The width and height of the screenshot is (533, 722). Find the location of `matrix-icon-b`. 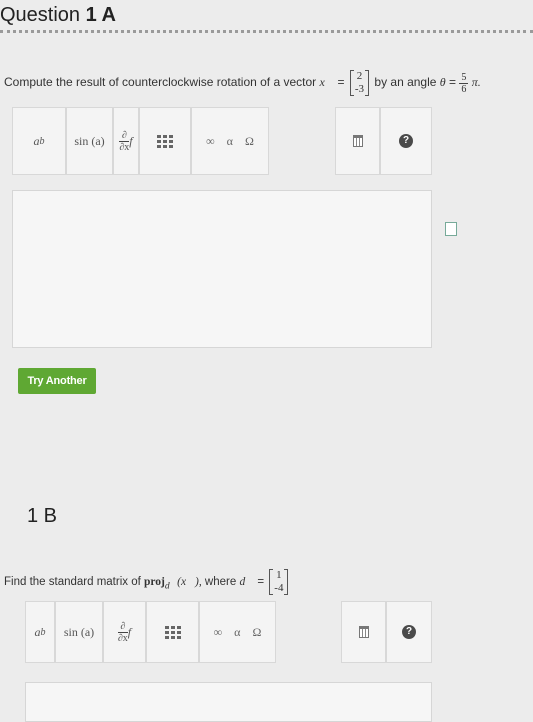

matrix-icon-b is located at coordinates (172, 632).